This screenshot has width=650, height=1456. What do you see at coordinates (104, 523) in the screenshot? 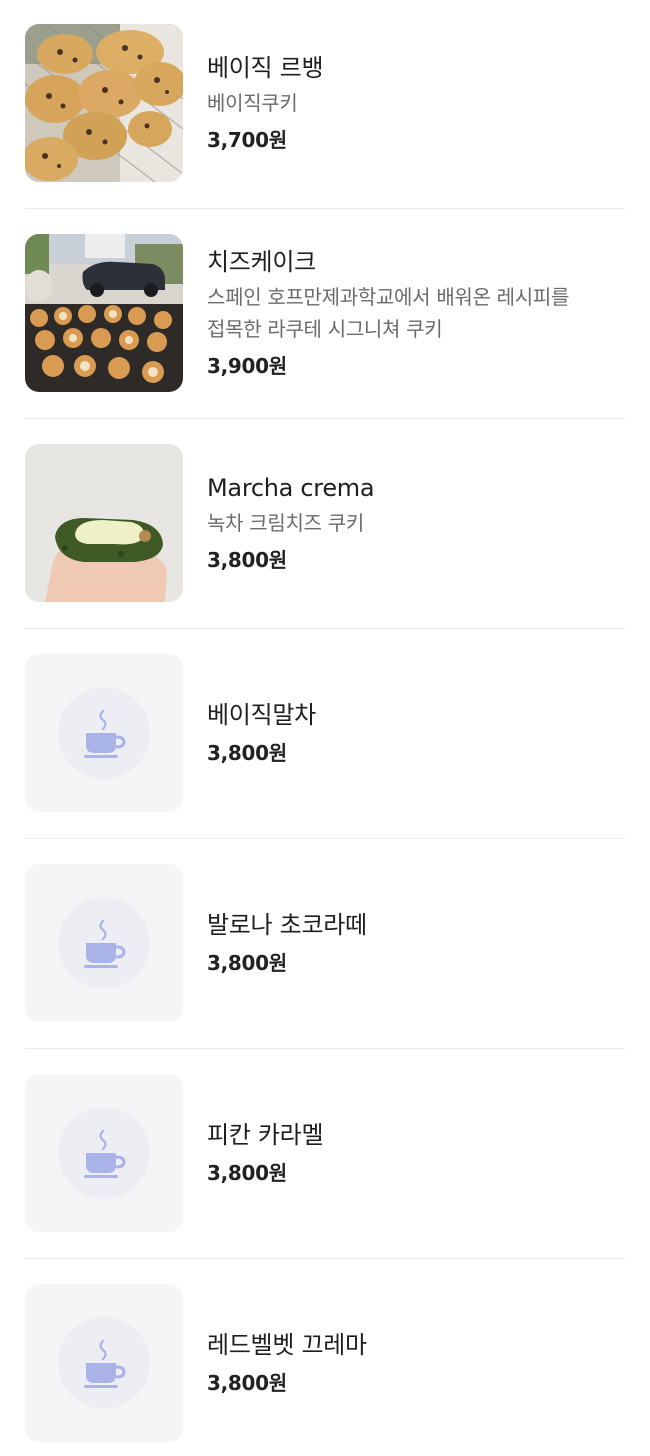
I see `matcha-cookie-photo` at bounding box center [104, 523].